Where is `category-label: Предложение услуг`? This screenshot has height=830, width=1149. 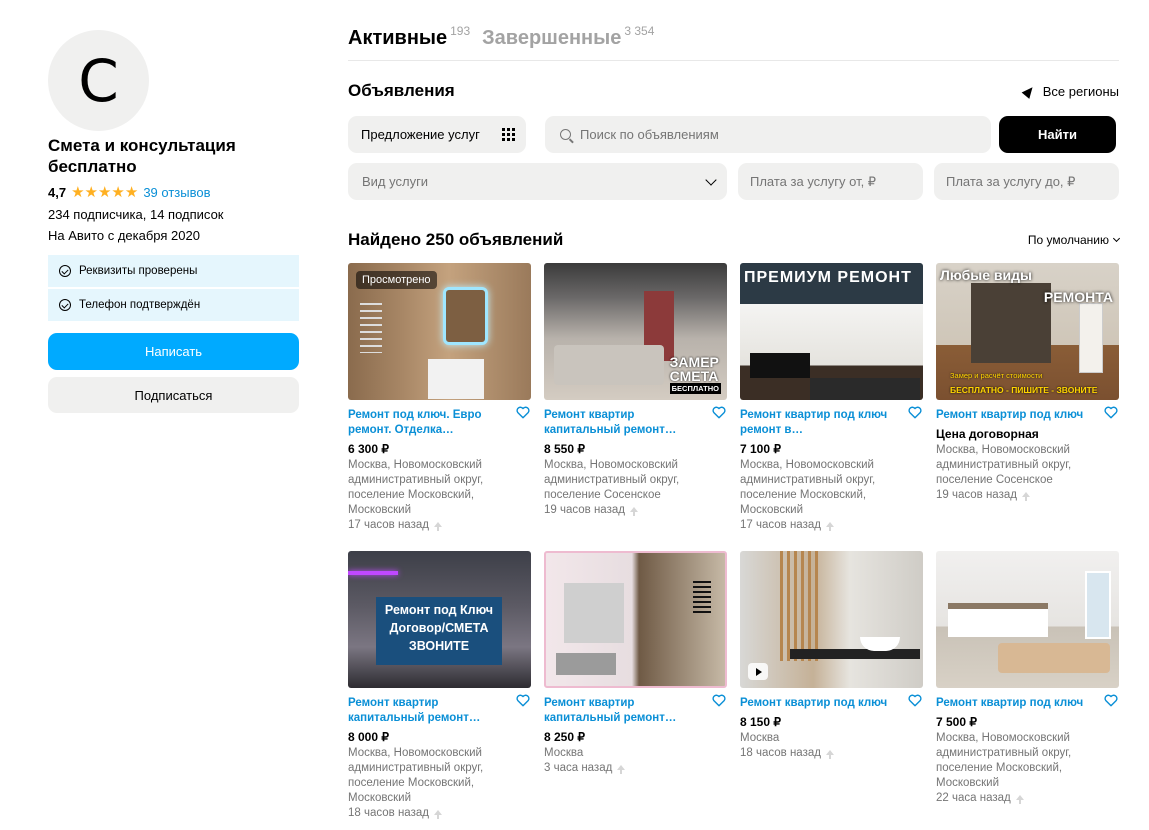
category-label: Предложение услуг is located at coordinates (420, 134).